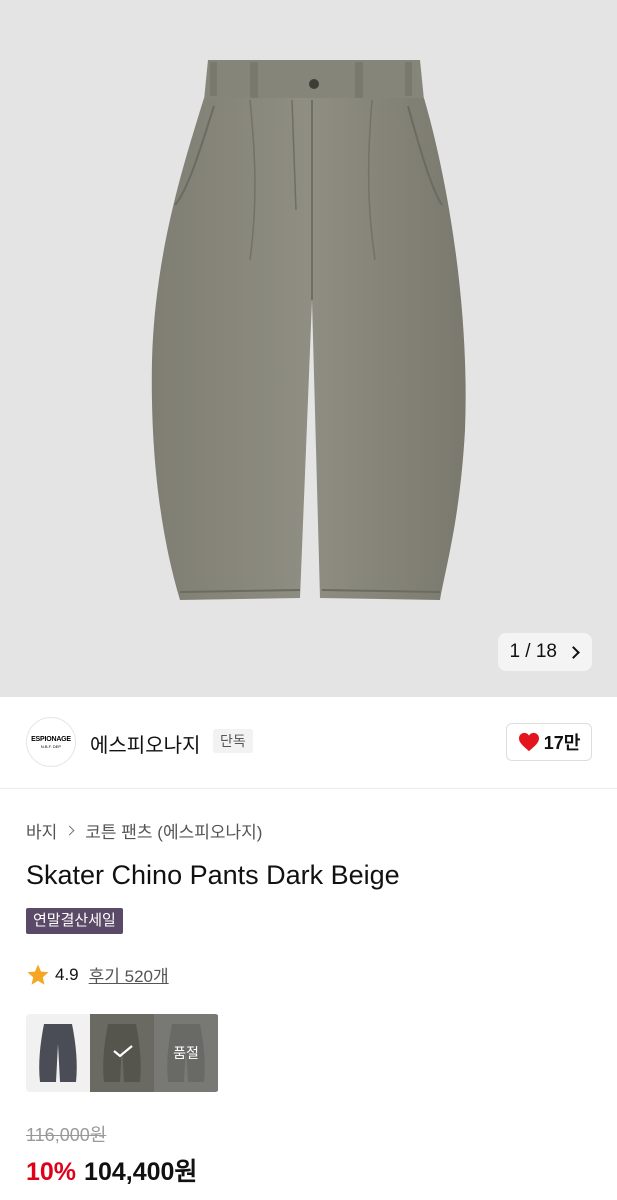  What do you see at coordinates (41, 830) in the screenshot?
I see `breadcrumb-category: 바지` at bounding box center [41, 830].